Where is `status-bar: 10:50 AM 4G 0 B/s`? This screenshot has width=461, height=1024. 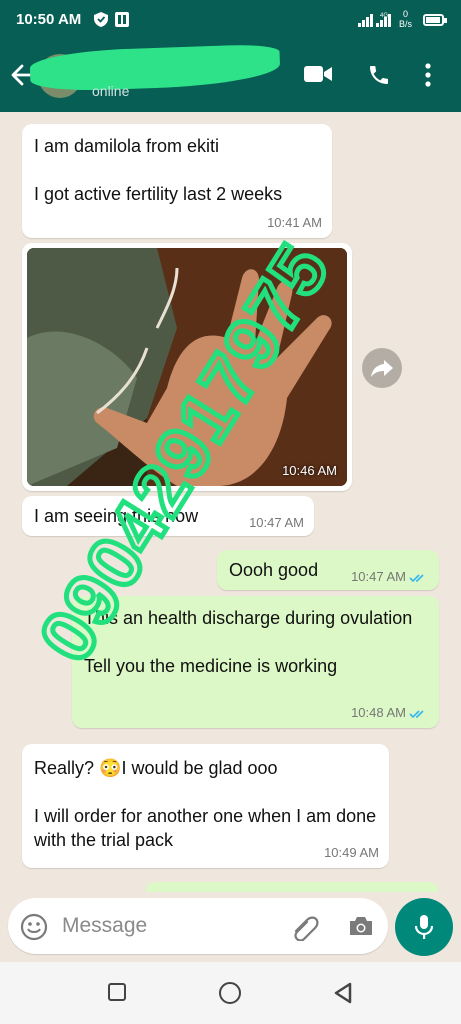 status-bar: 10:50 AM 4G 0 B/s is located at coordinates (230, 20).